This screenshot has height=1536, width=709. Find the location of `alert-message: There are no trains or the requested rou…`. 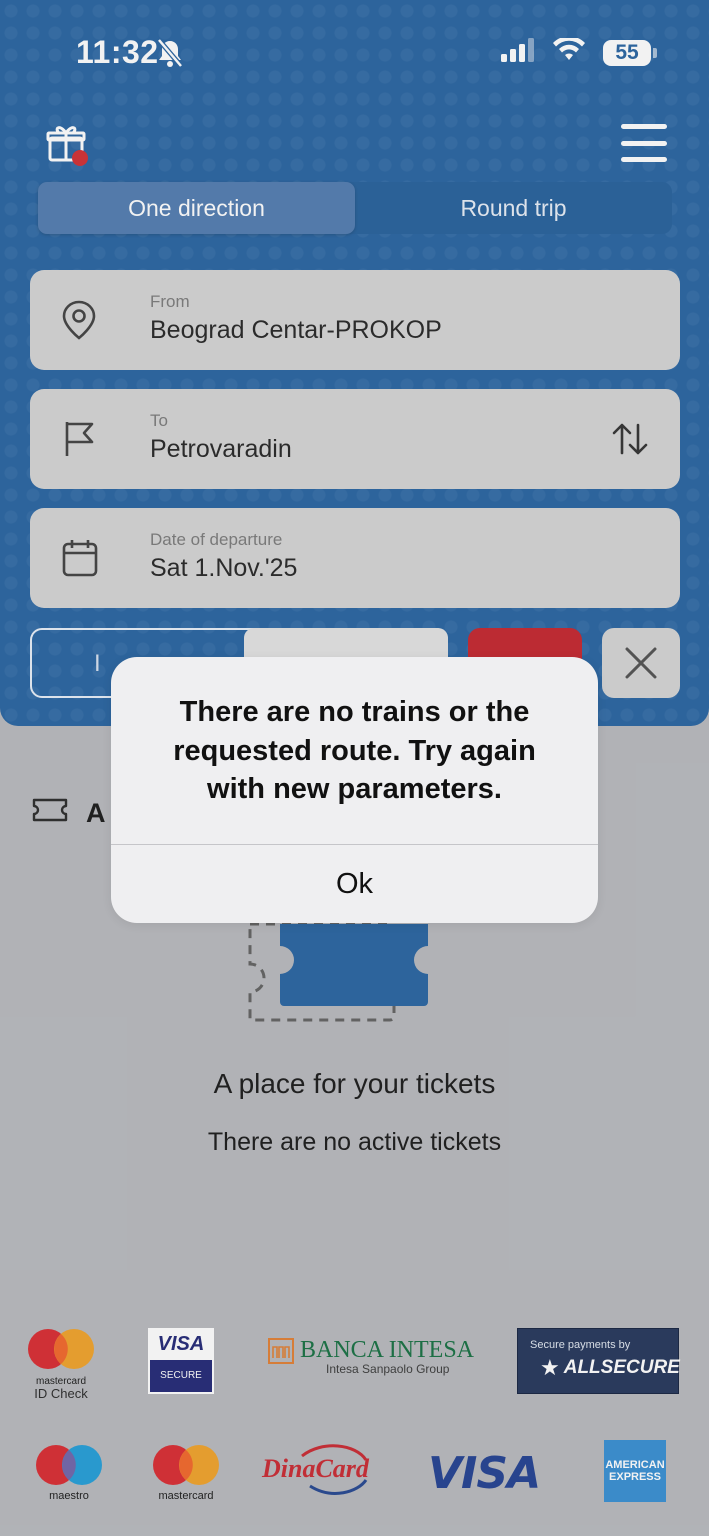

alert-message: There are no trains or the requested rou… is located at coordinates (354, 751).